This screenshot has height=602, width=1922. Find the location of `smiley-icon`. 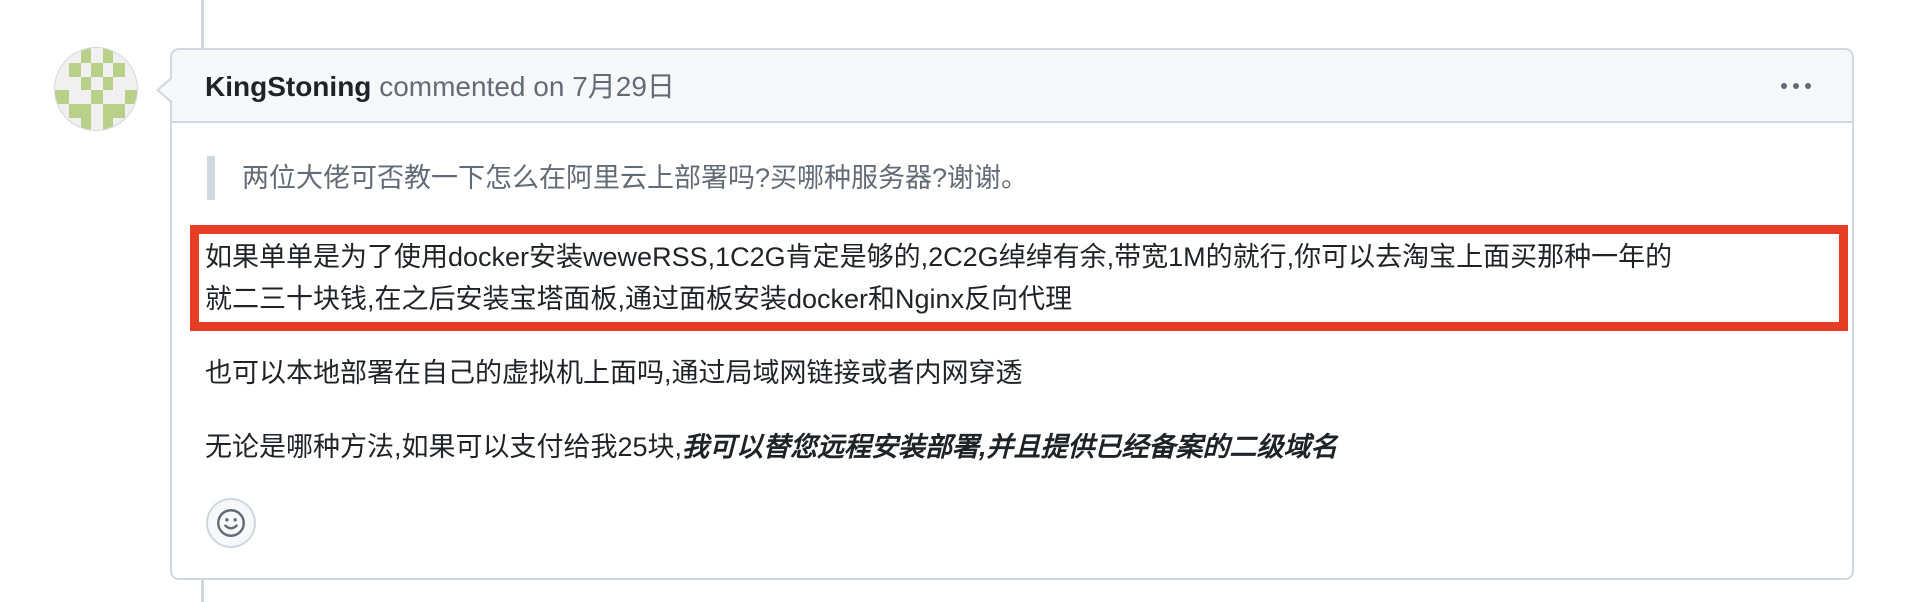

smiley-icon is located at coordinates (231, 523).